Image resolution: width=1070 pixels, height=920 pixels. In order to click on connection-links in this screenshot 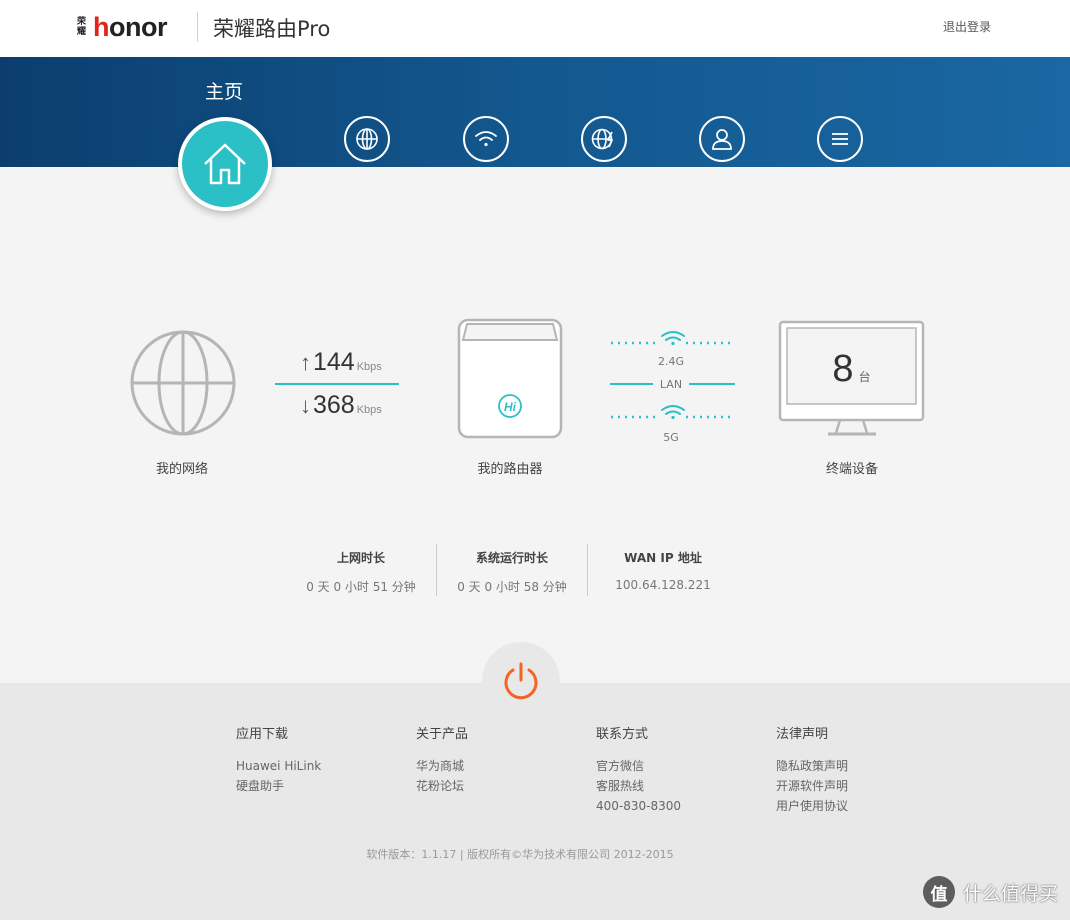, I will do `click(672, 375)`.